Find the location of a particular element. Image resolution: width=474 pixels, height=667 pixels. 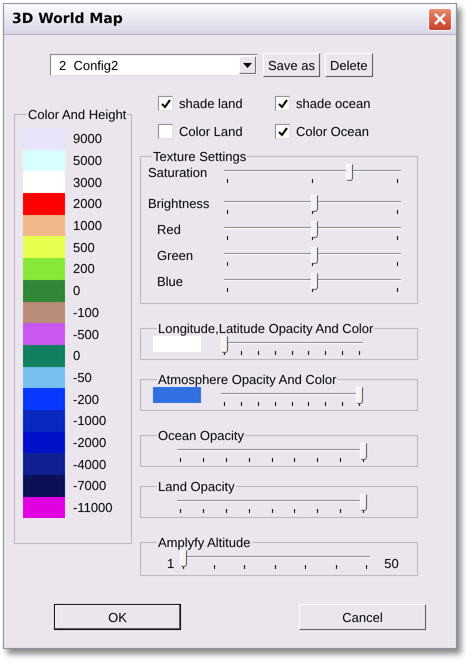

height-label: 2000 is located at coordinates (87, 204).